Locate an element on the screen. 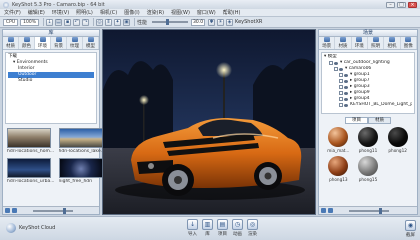  screenshot-icon: ◎ is located at coordinates (100, 22).